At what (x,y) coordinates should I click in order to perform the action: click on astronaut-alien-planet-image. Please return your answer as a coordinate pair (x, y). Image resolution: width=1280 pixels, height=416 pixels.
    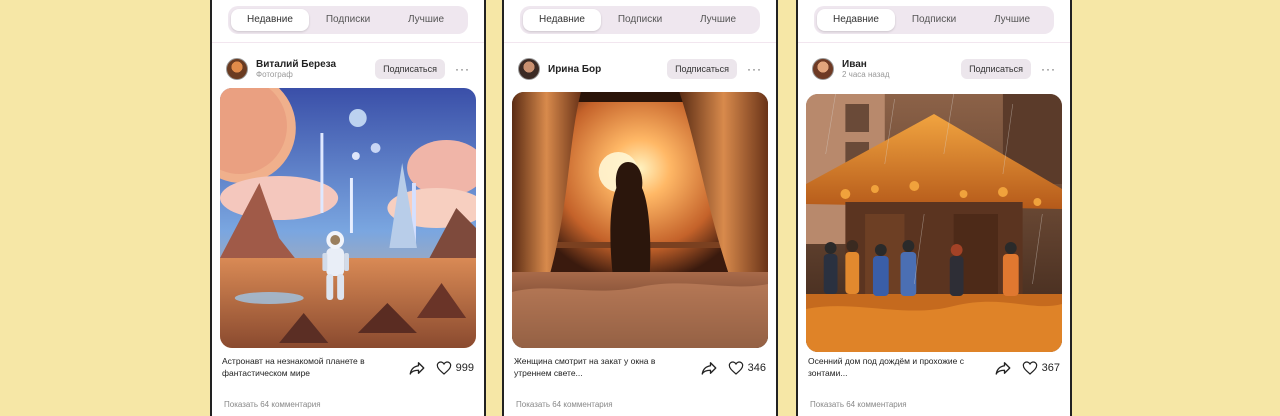
    Looking at the image, I should click on (348, 218).